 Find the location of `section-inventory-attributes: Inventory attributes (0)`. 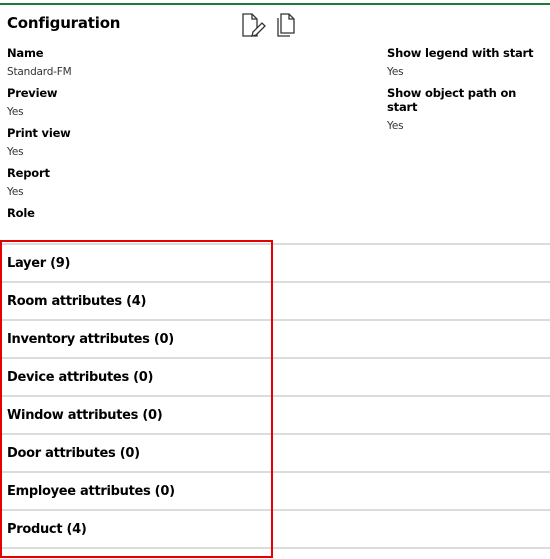

section-inventory-attributes: Inventory attributes (0) is located at coordinates (275, 338).